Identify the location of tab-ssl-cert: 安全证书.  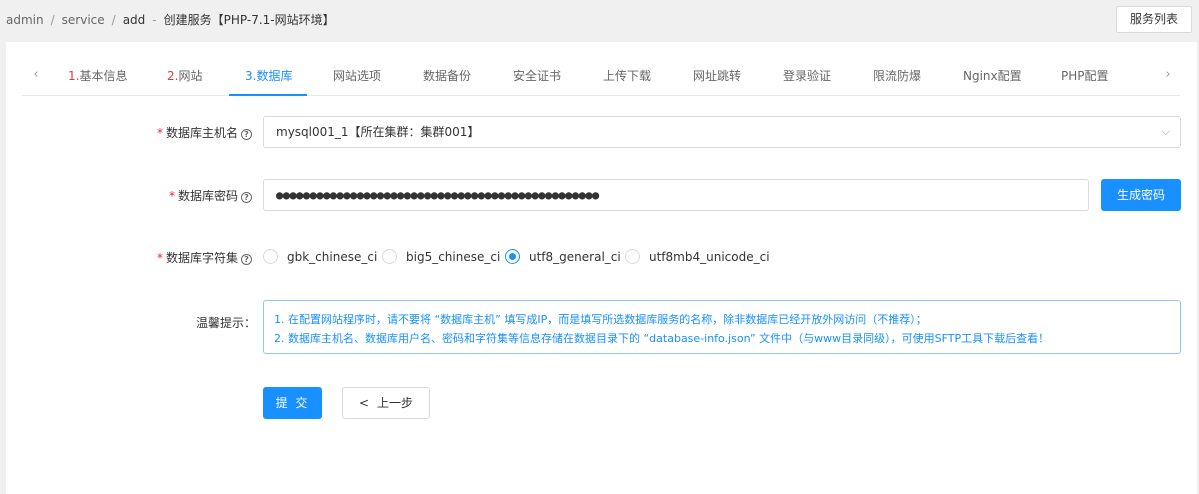
(537, 75).